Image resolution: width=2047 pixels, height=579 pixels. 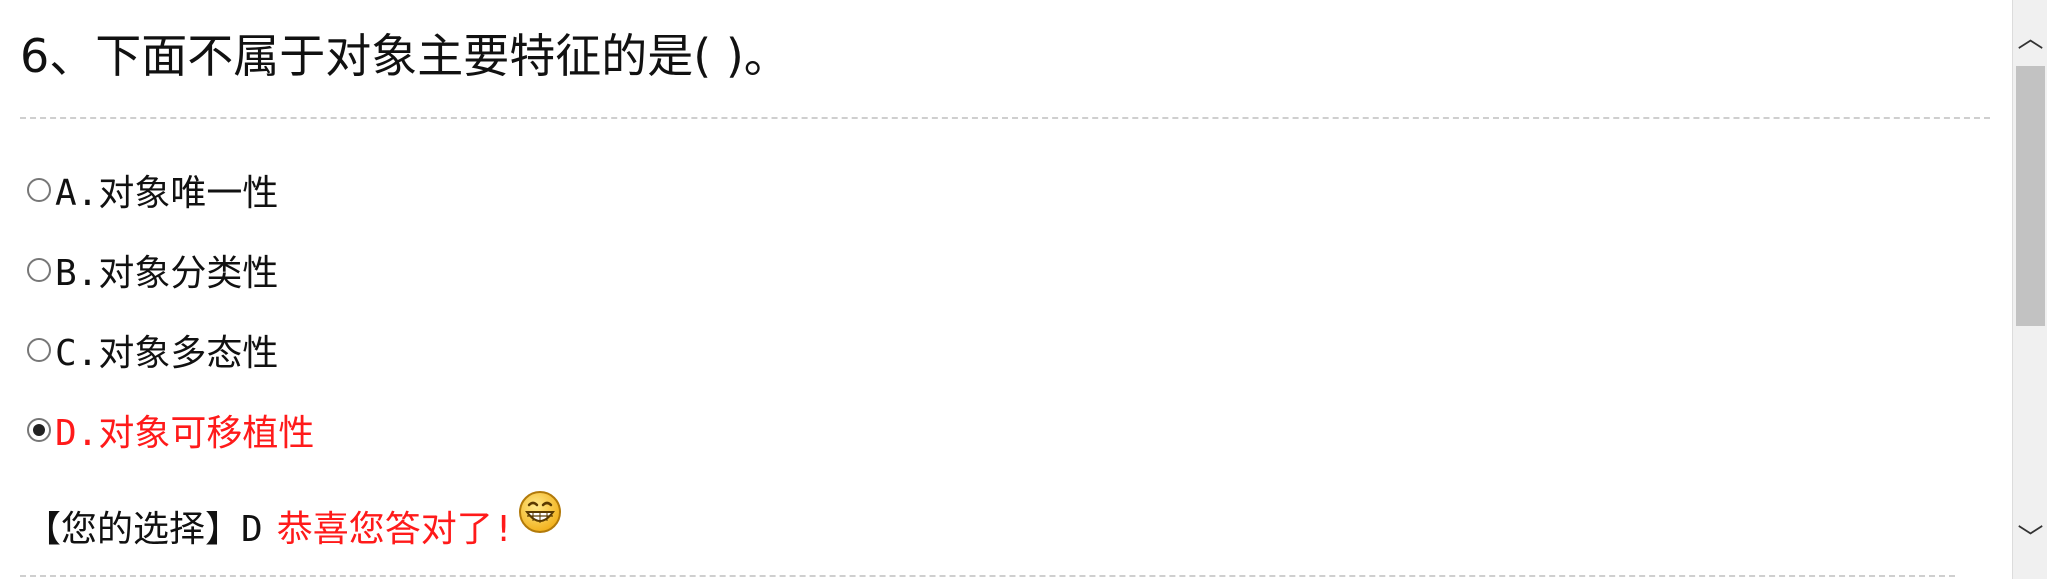 I want to click on correct-message: 恭喜您答对了!, so click(x=395, y=529).